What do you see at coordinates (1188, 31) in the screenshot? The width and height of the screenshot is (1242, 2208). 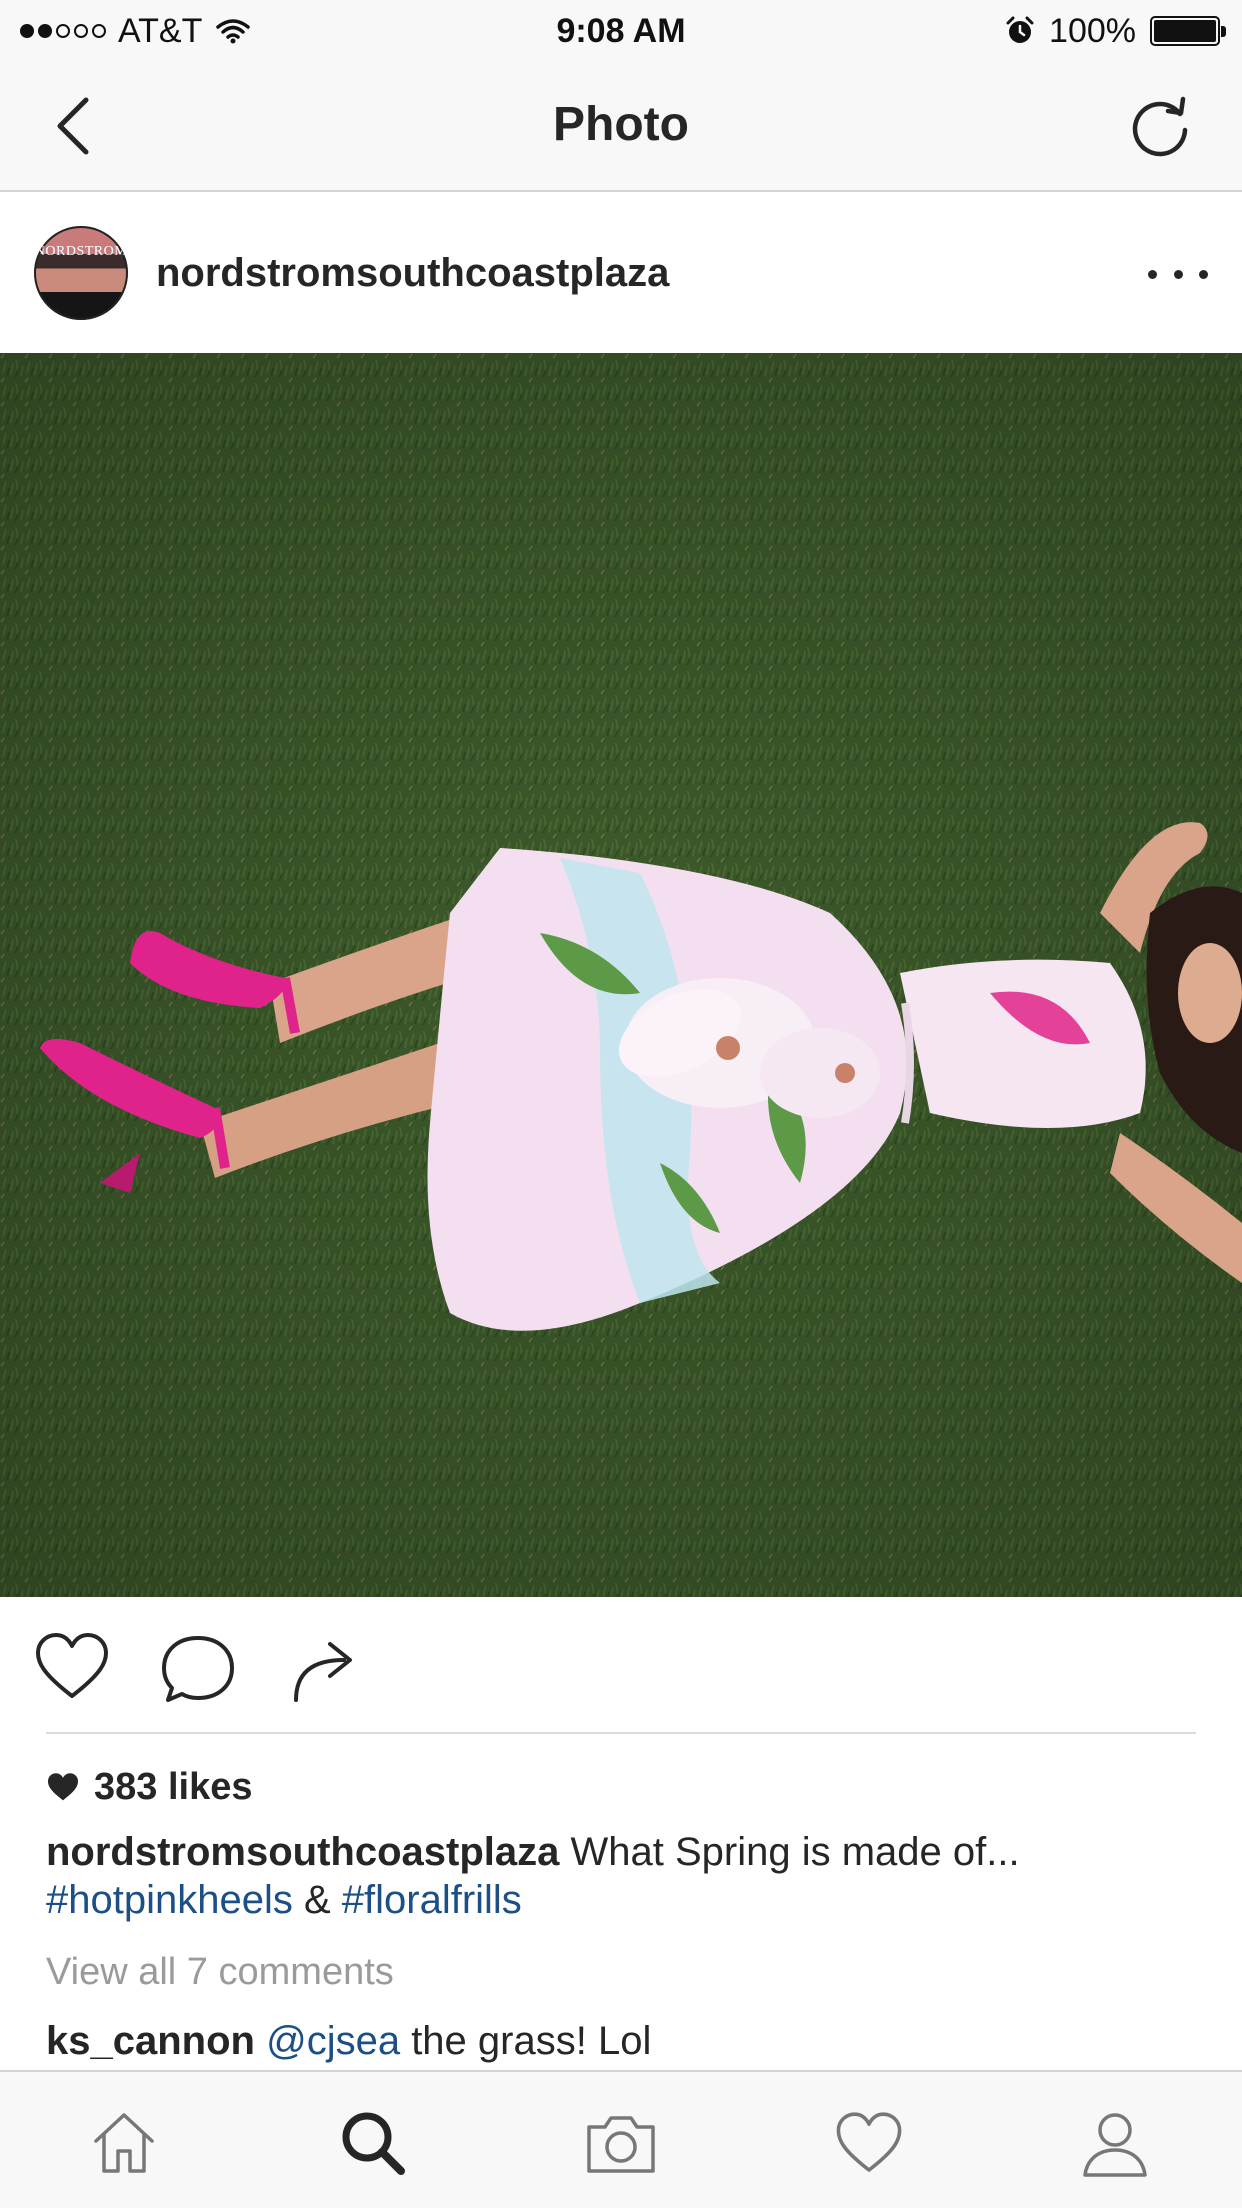 I see `battery-icon` at bounding box center [1188, 31].